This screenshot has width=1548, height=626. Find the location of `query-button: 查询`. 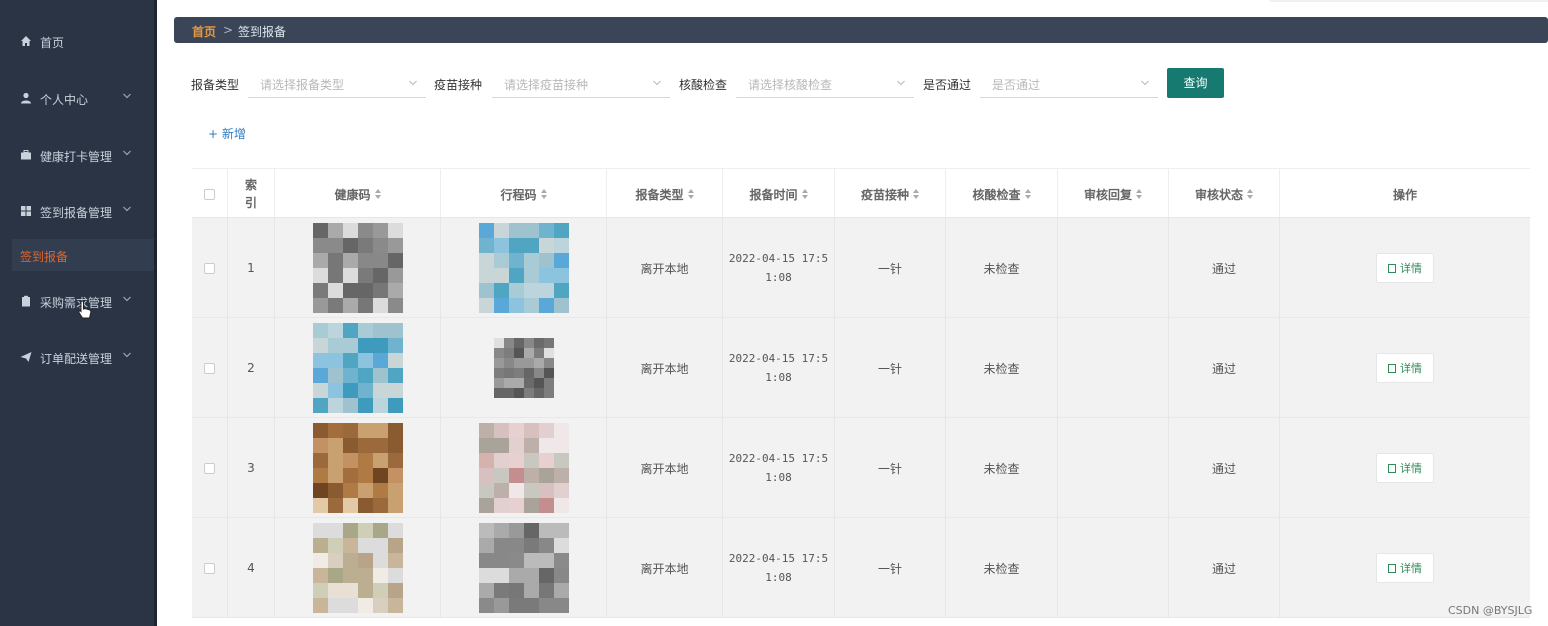

query-button: 查询 is located at coordinates (1195, 83).